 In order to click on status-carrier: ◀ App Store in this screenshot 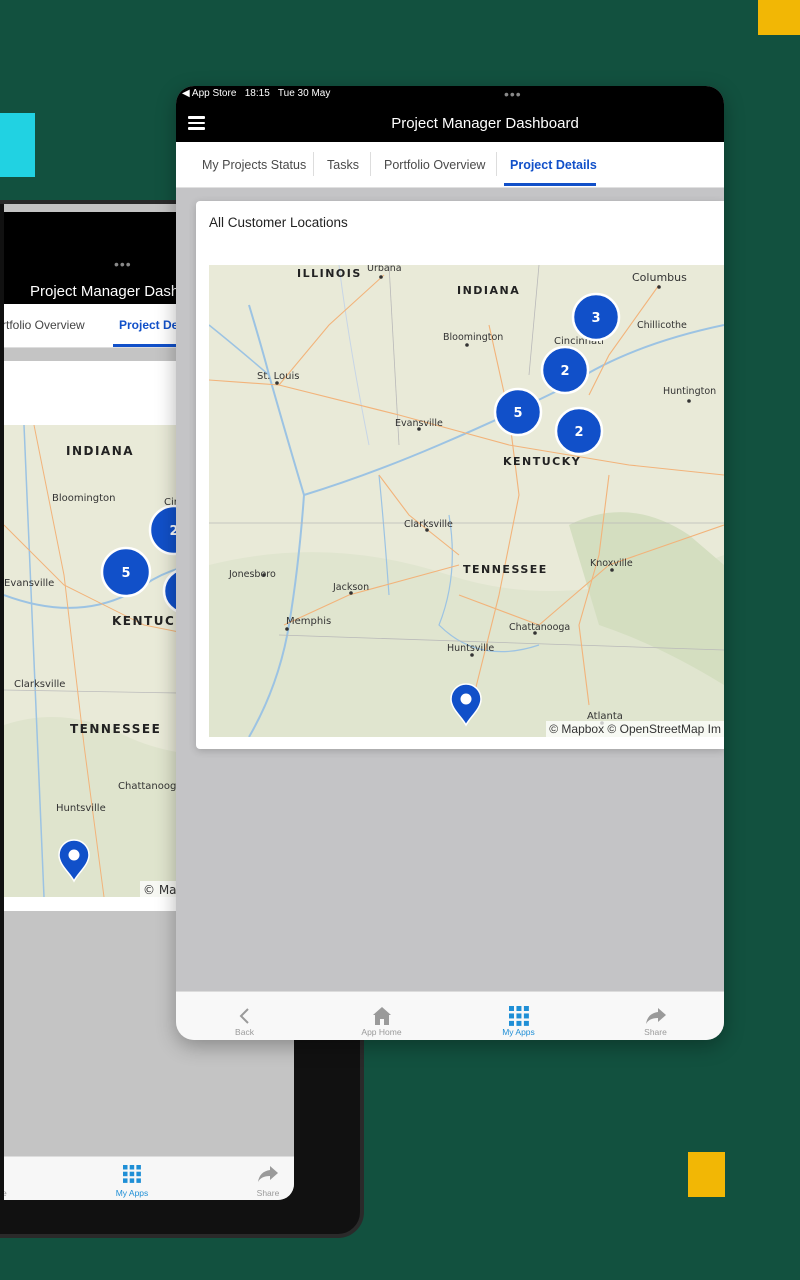, I will do `click(209, 93)`.